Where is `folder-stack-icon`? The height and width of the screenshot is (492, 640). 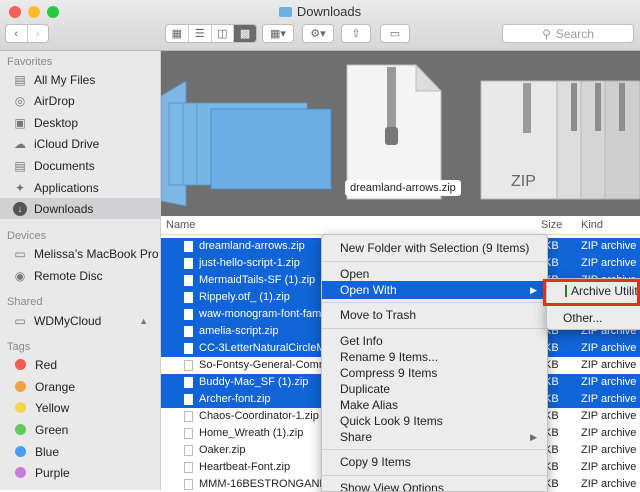
folder-stack-icon is located at coordinates (246, 143).